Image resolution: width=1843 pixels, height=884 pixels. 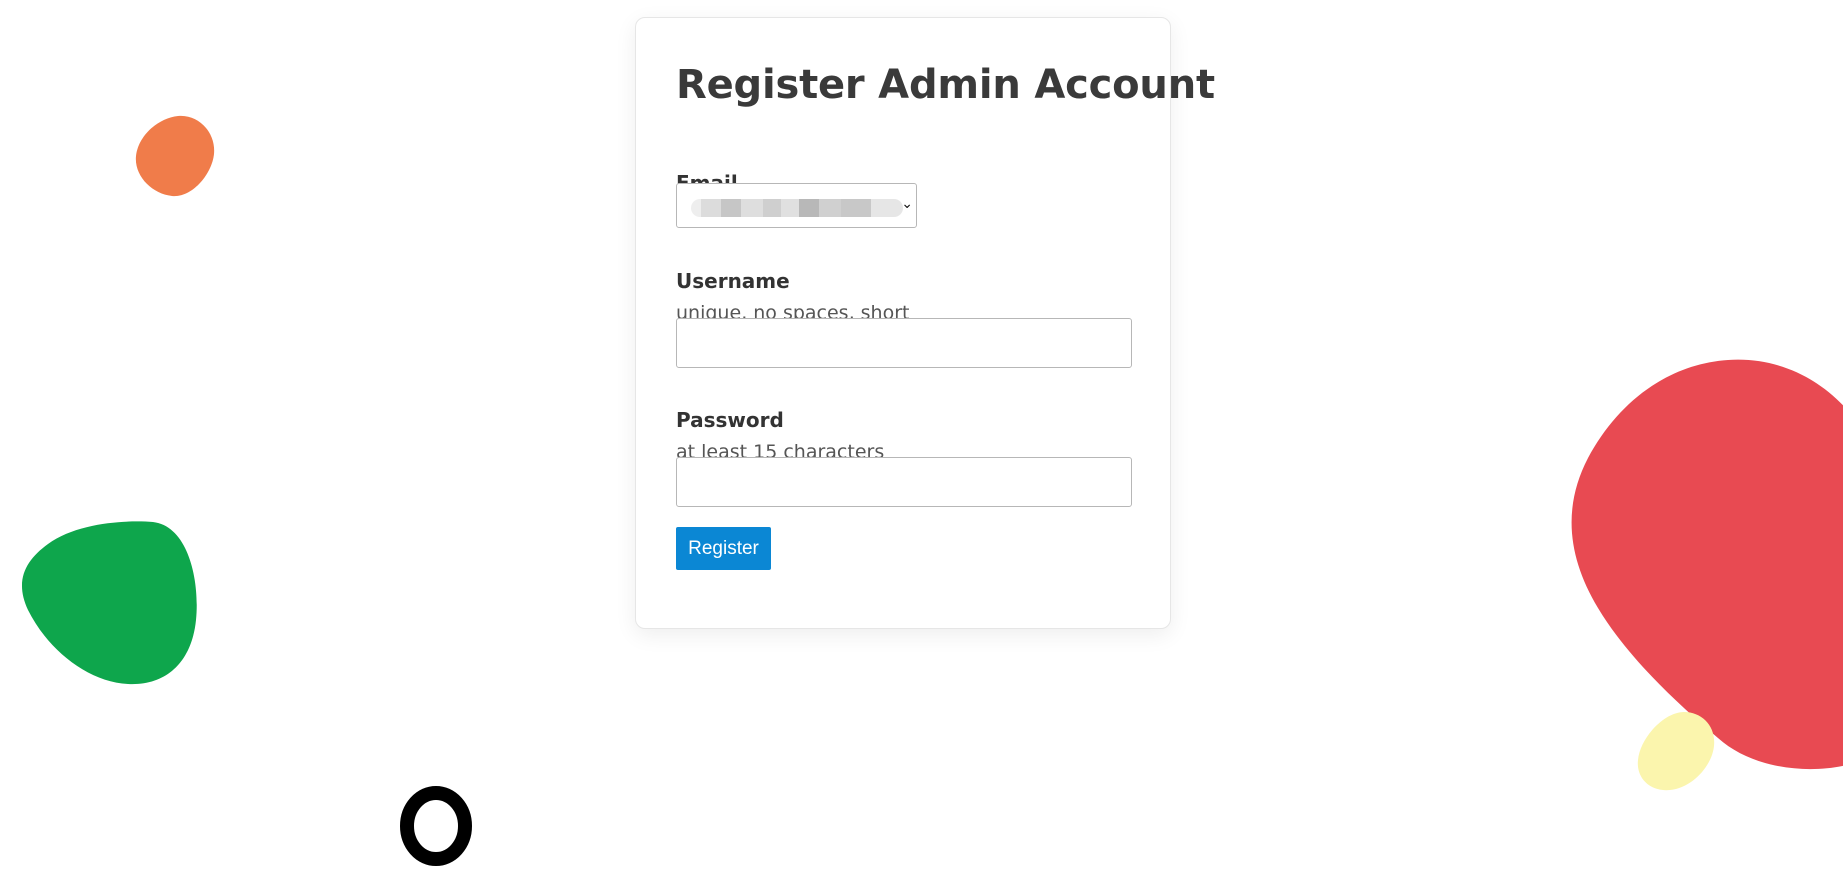 I want to click on email-select: ⌄, so click(x=796, y=205).